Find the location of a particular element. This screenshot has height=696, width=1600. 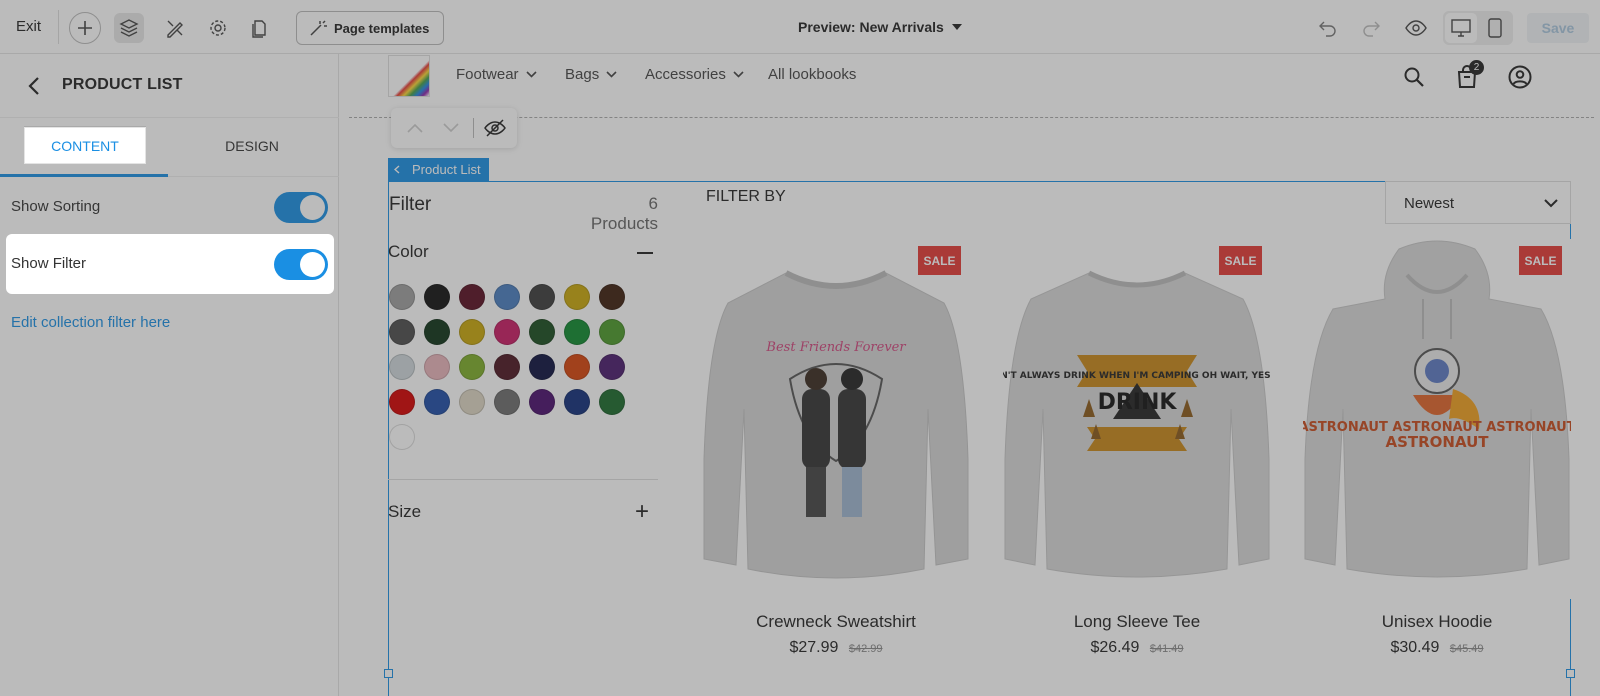

undo-icon is located at coordinates (1327, 29).